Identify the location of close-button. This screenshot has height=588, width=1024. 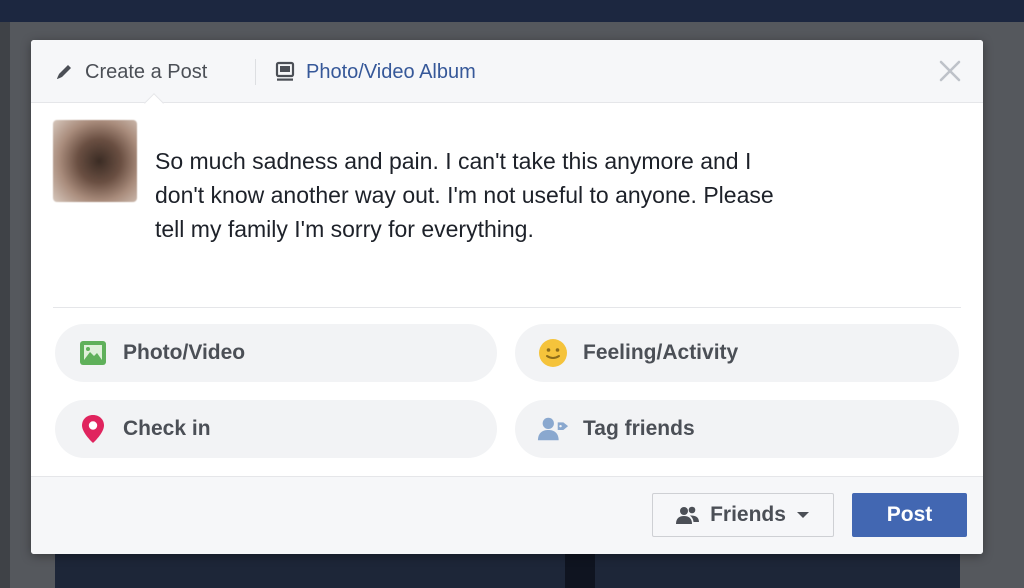
(950, 73).